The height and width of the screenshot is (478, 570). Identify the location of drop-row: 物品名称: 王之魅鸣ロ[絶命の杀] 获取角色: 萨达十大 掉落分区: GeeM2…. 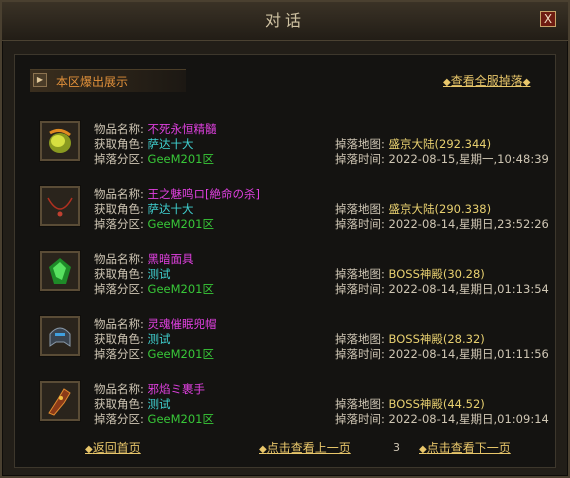
(285, 208).